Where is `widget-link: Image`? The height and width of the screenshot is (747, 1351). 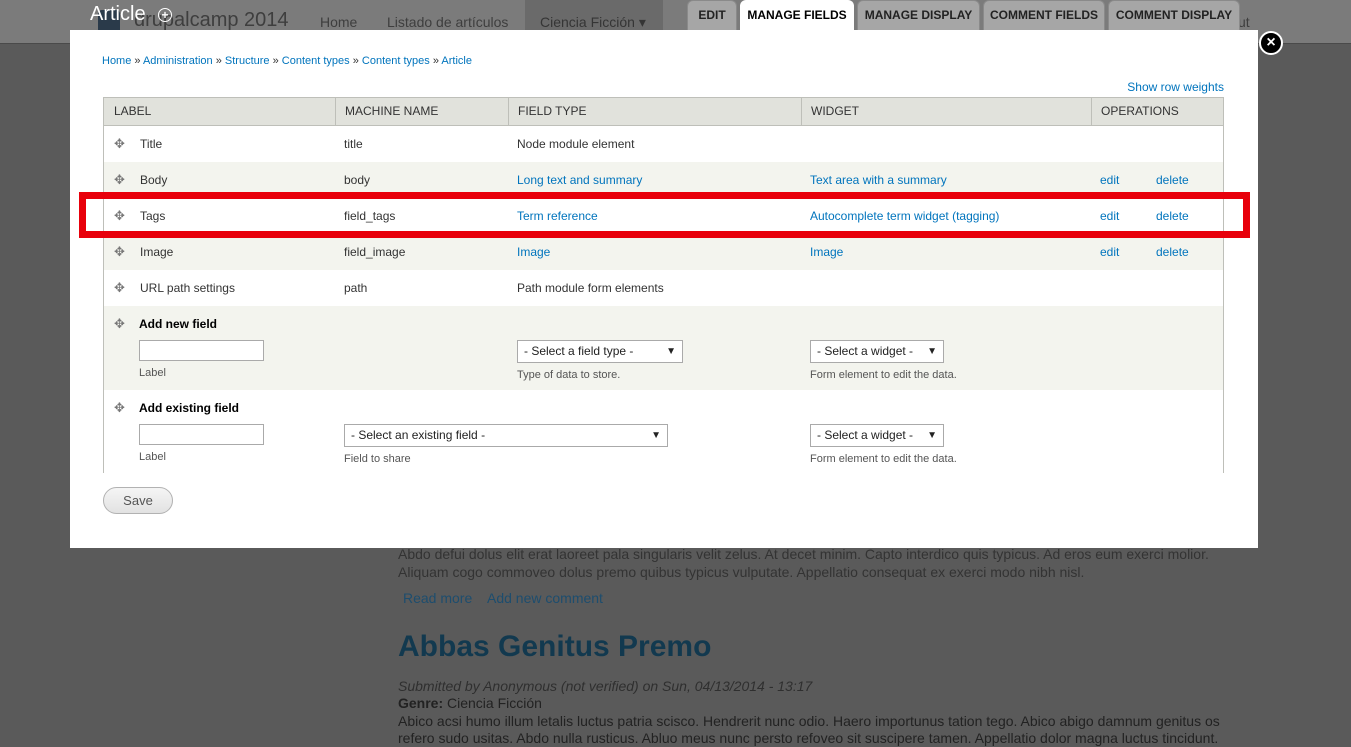 widget-link: Image is located at coordinates (826, 252).